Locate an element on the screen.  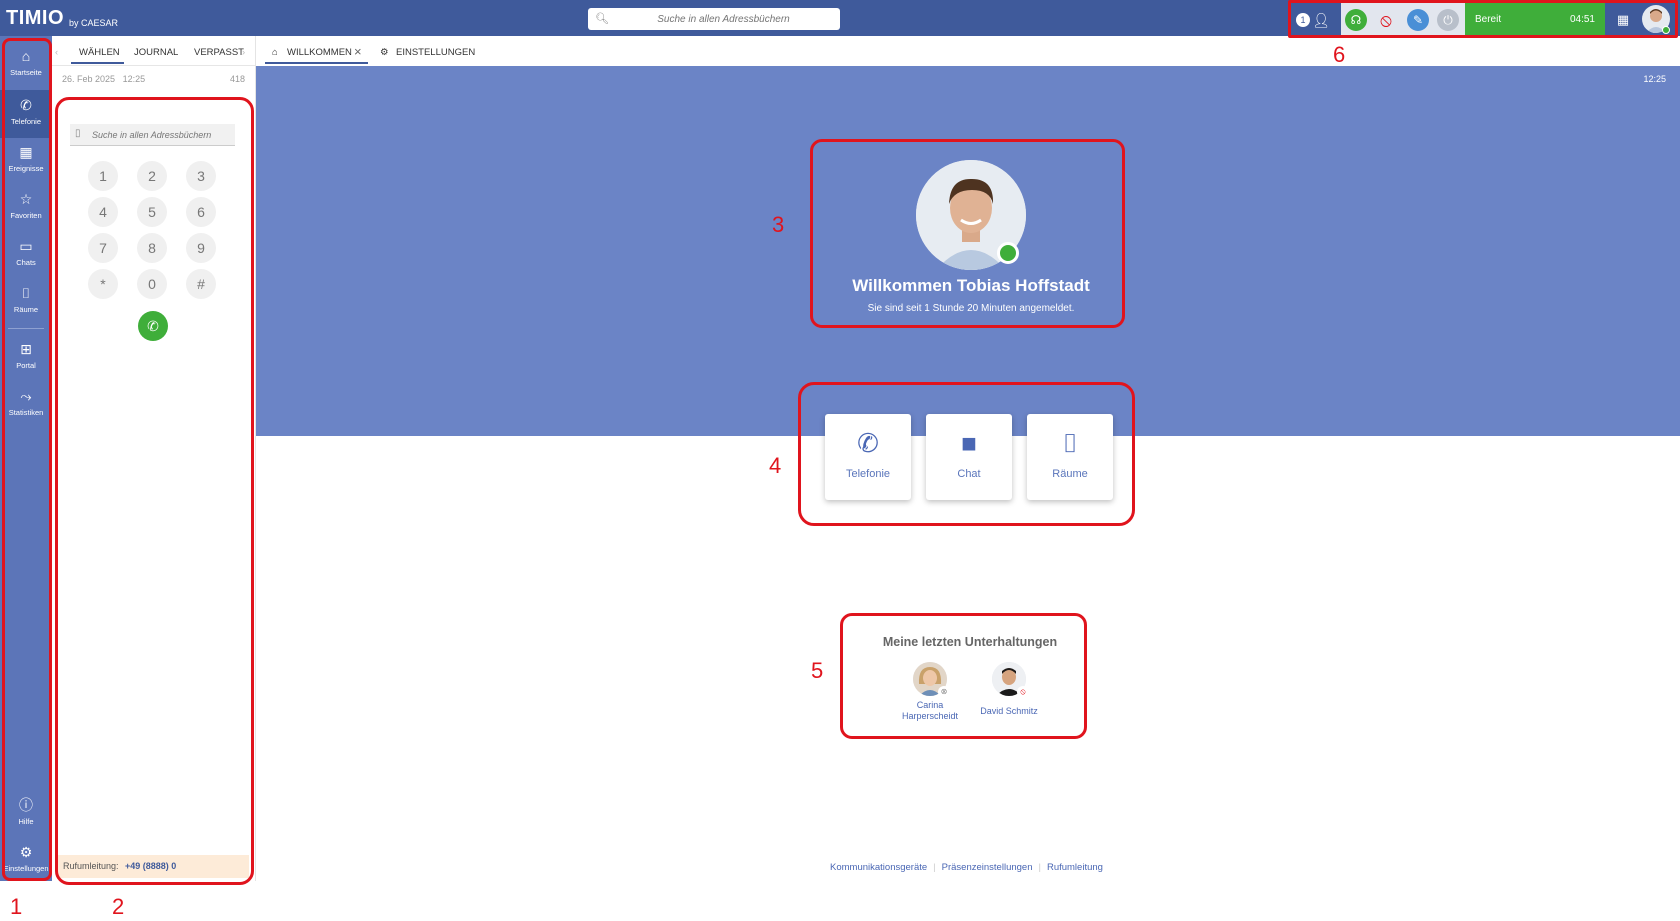
tab-einstellungen: EINSTELLUNGEN is located at coordinates (435, 52).